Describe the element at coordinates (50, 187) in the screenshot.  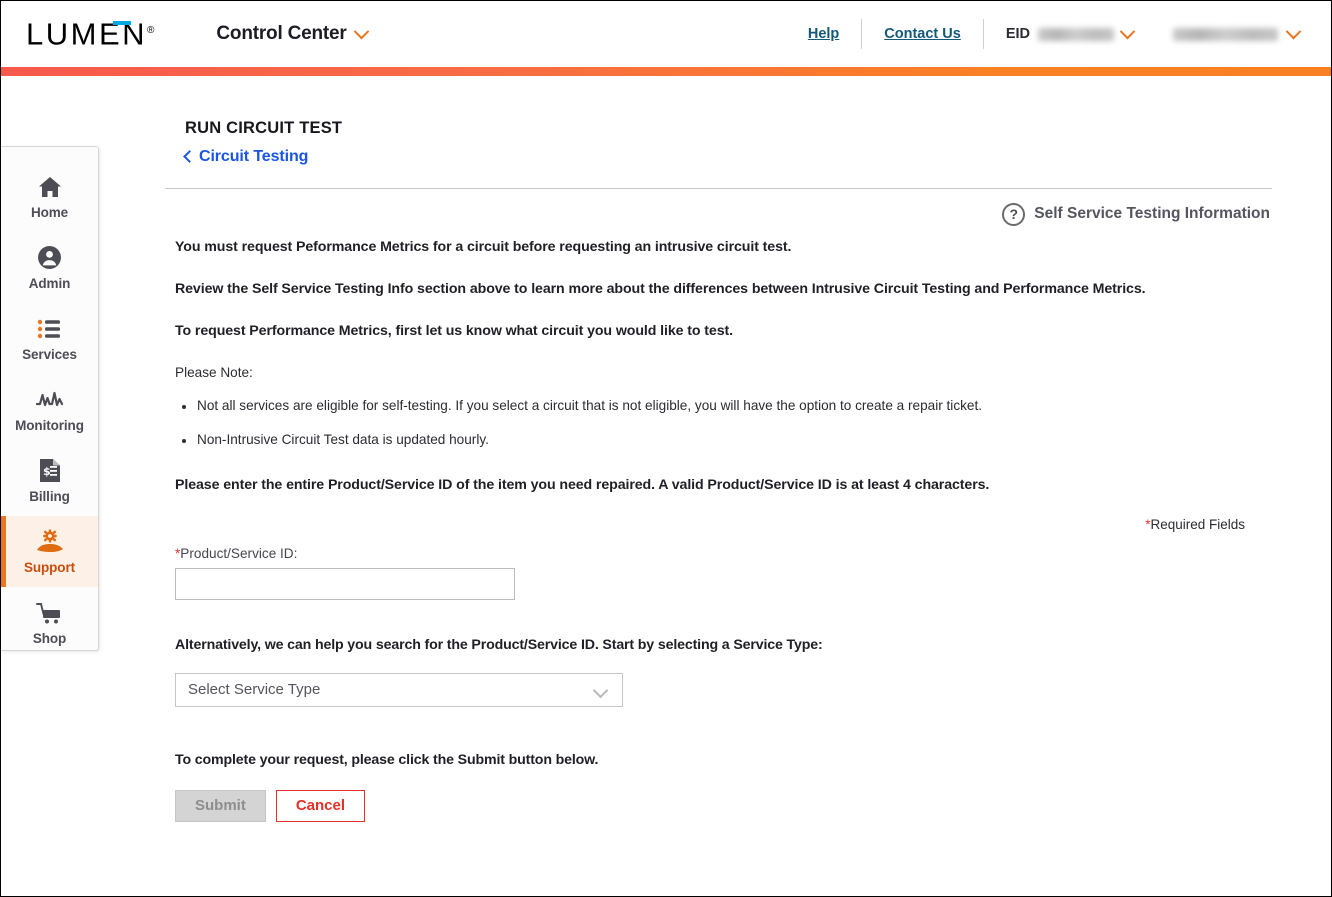
I see `home-icon` at that location.